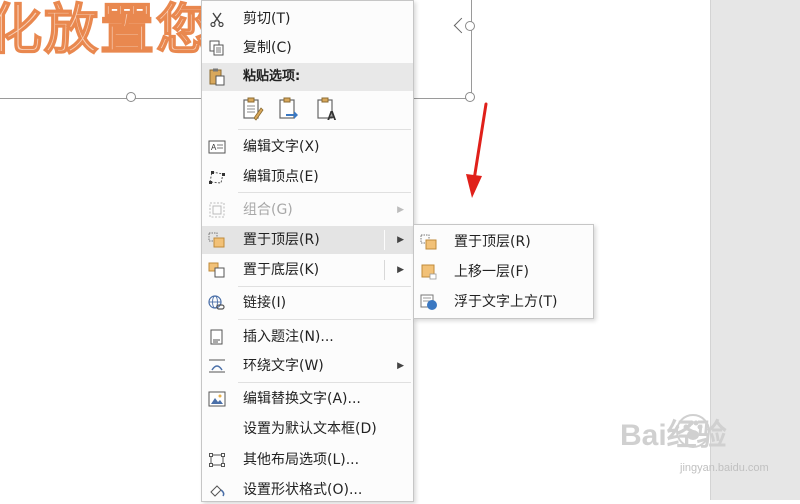  What do you see at coordinates (268, 210) in the screenshot?
I see `menu-item-label: 组合(G)` at bounding box center [268, 210].